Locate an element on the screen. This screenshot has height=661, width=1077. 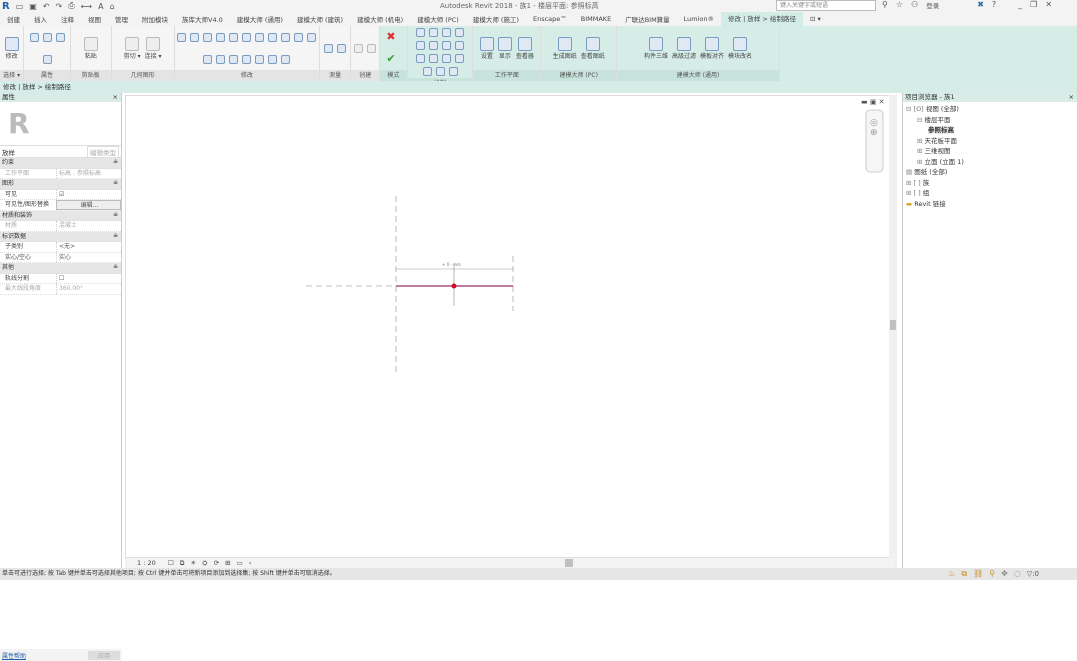
tool-button: 剪切 ▾ is located at coordinates (132, 48).